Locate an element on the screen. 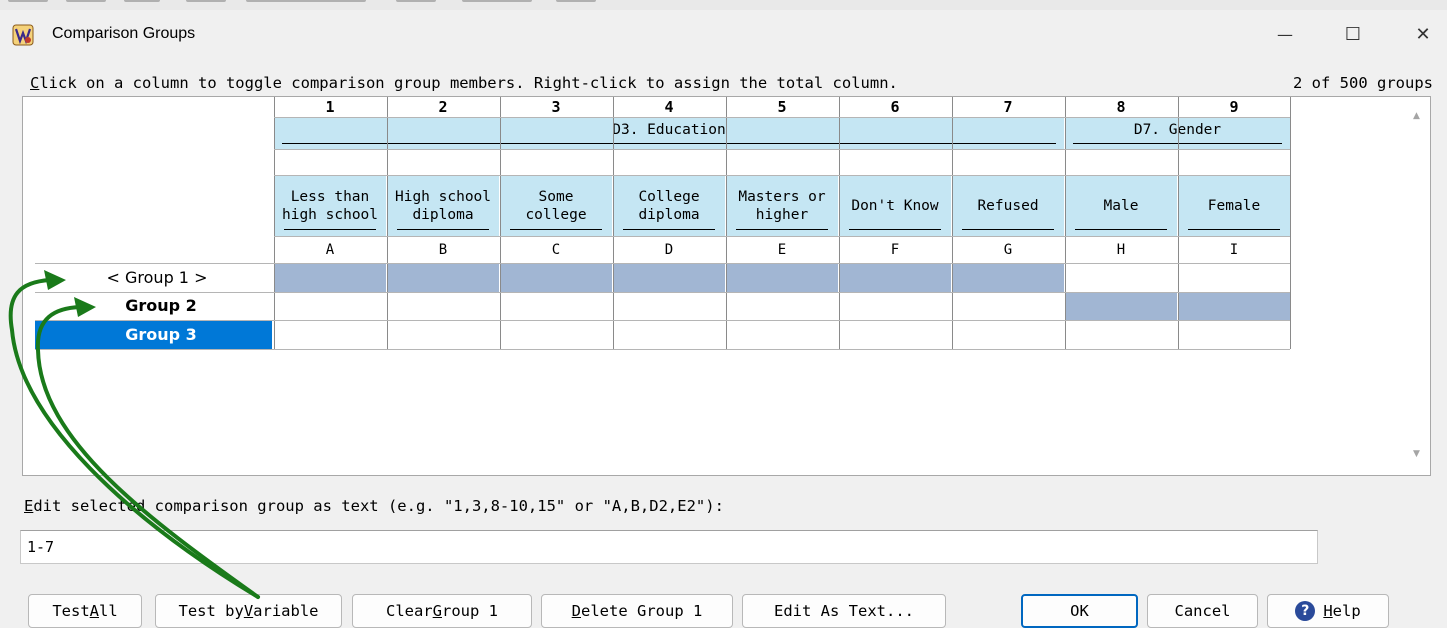  scroll-down-icon: ▼ is located at coordinates (1416, 454).